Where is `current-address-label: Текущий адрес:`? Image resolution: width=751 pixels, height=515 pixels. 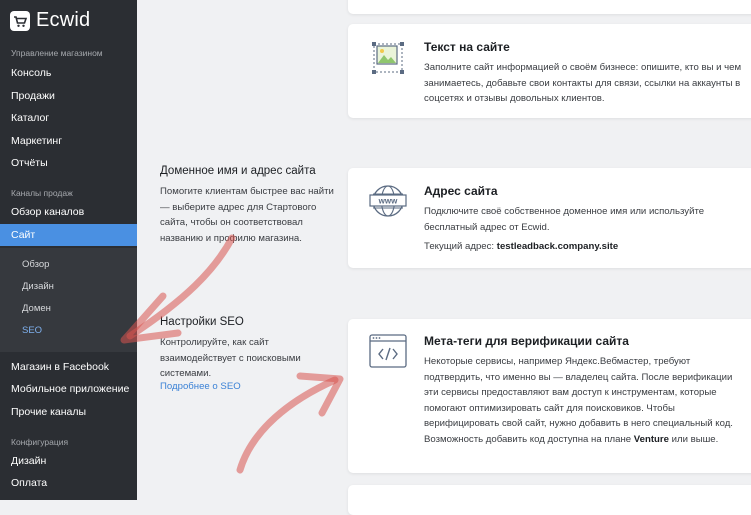 current-address-label: Текущий адрес: is located at coordinates (460, 246).